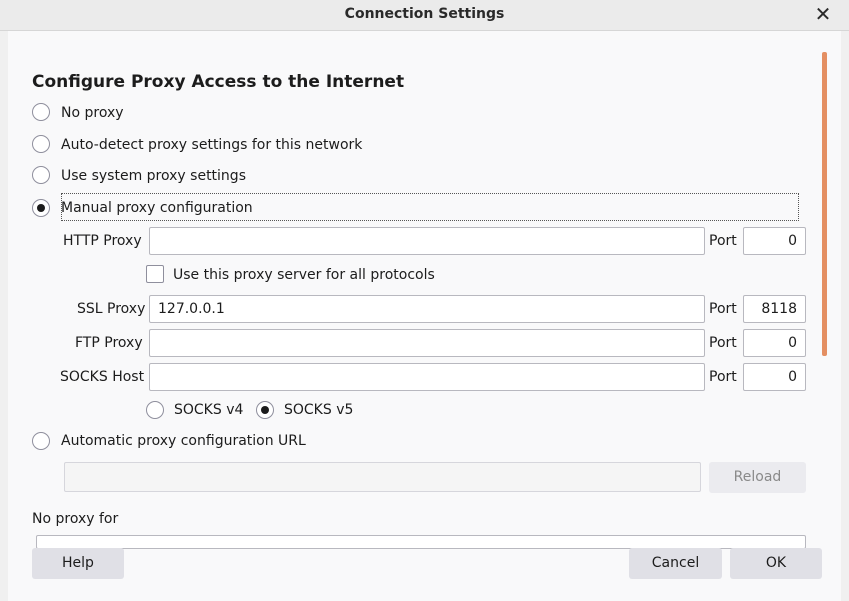 This screenshot has height=601, width=849. What do you see at coordinates (723, 377) in the screenshot?
I see `socks-port-label: Port` at bounding box center [723, 377].